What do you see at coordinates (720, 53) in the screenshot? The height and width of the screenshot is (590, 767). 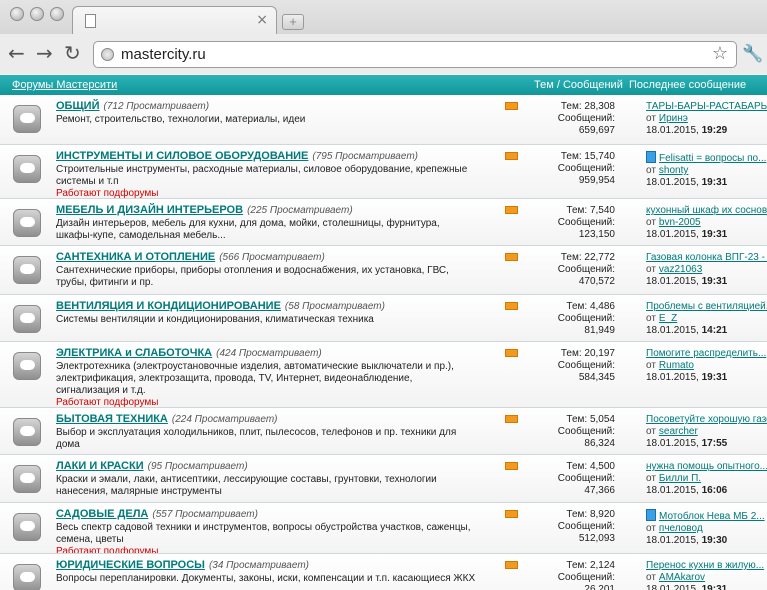 I see `bookmark-star-icon: ☆` at bounding box center [720, 53].